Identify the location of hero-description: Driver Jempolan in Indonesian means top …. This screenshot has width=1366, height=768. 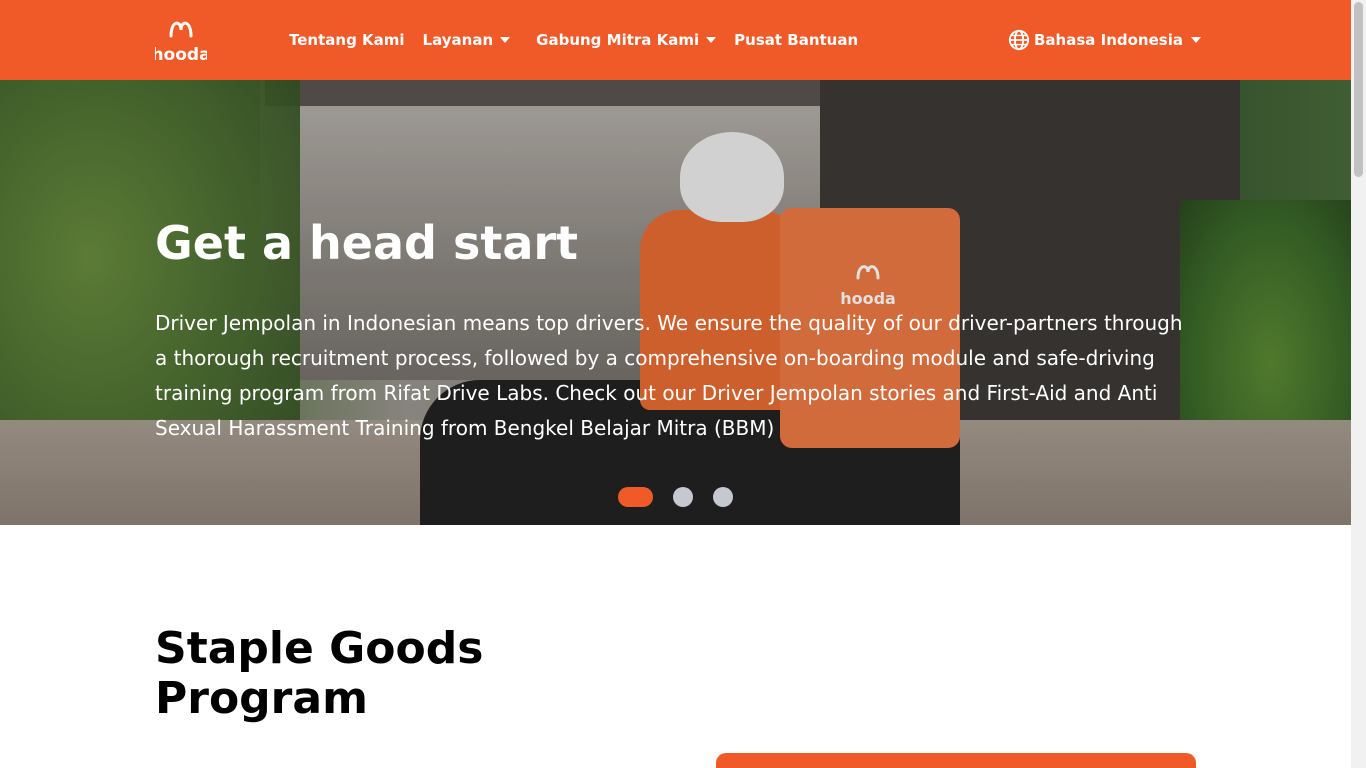
(669, 375).